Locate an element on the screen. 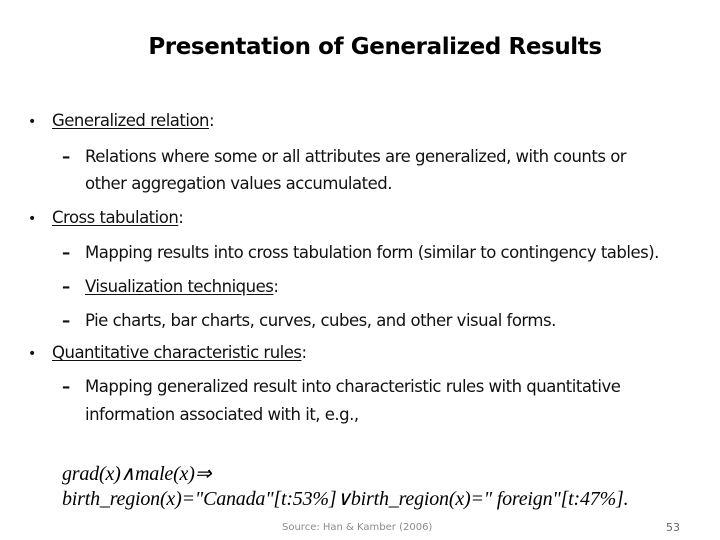  bullet-quantitative-rules: • Quantitative characteristic rules: is located at coordinates (167, 352).